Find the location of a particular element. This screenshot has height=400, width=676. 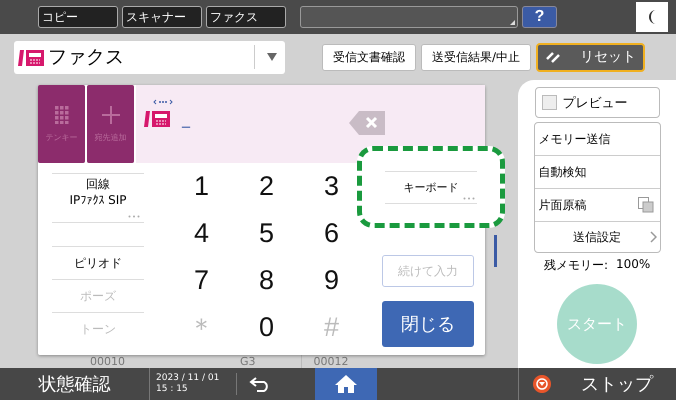

keypad-key: 1 is located at coordinates (202, 186).